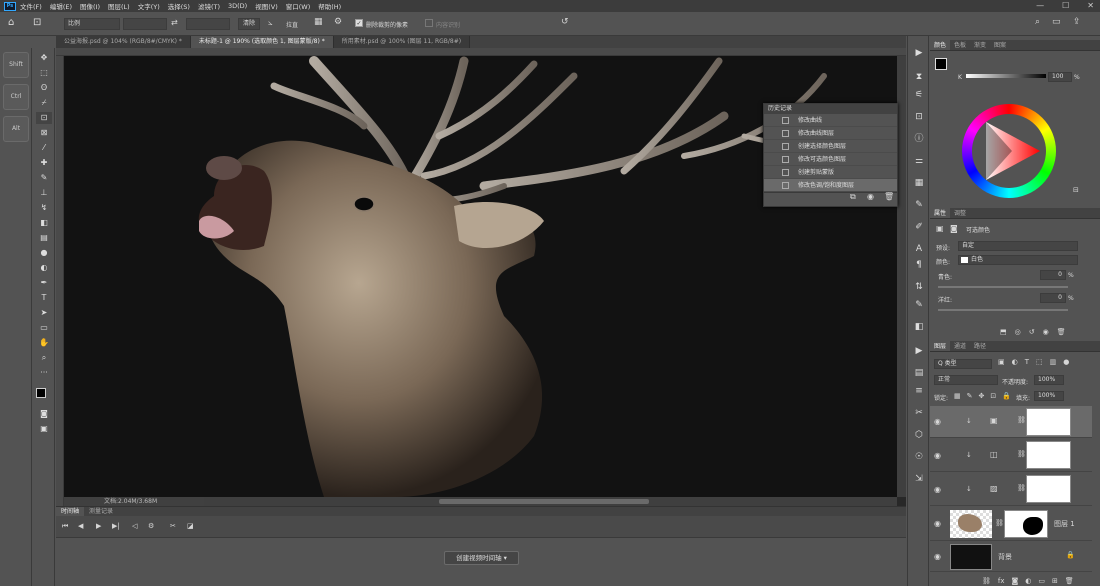 The height and width of the screenshot is (586, 1100). Describe the element at coordinates (919, 413) in the screenshot. I see `tool-presets-icon: ✂` at that location.